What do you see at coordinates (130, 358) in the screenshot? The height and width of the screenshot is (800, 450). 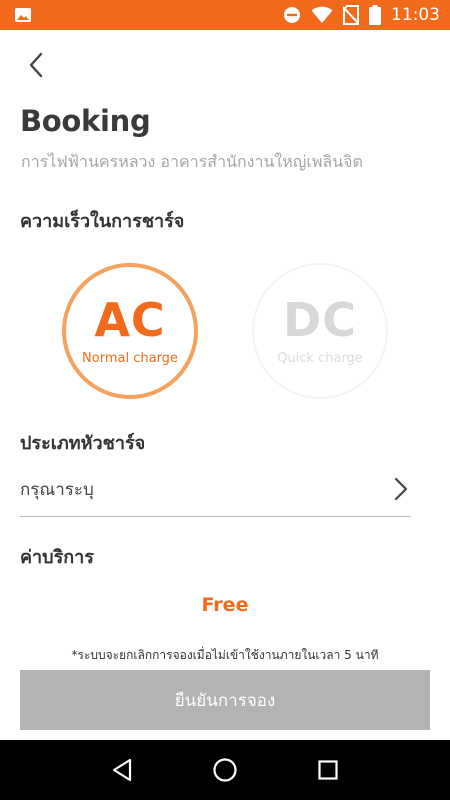 I see `ac-label: Normal charge` at bounding box center [130, 358].